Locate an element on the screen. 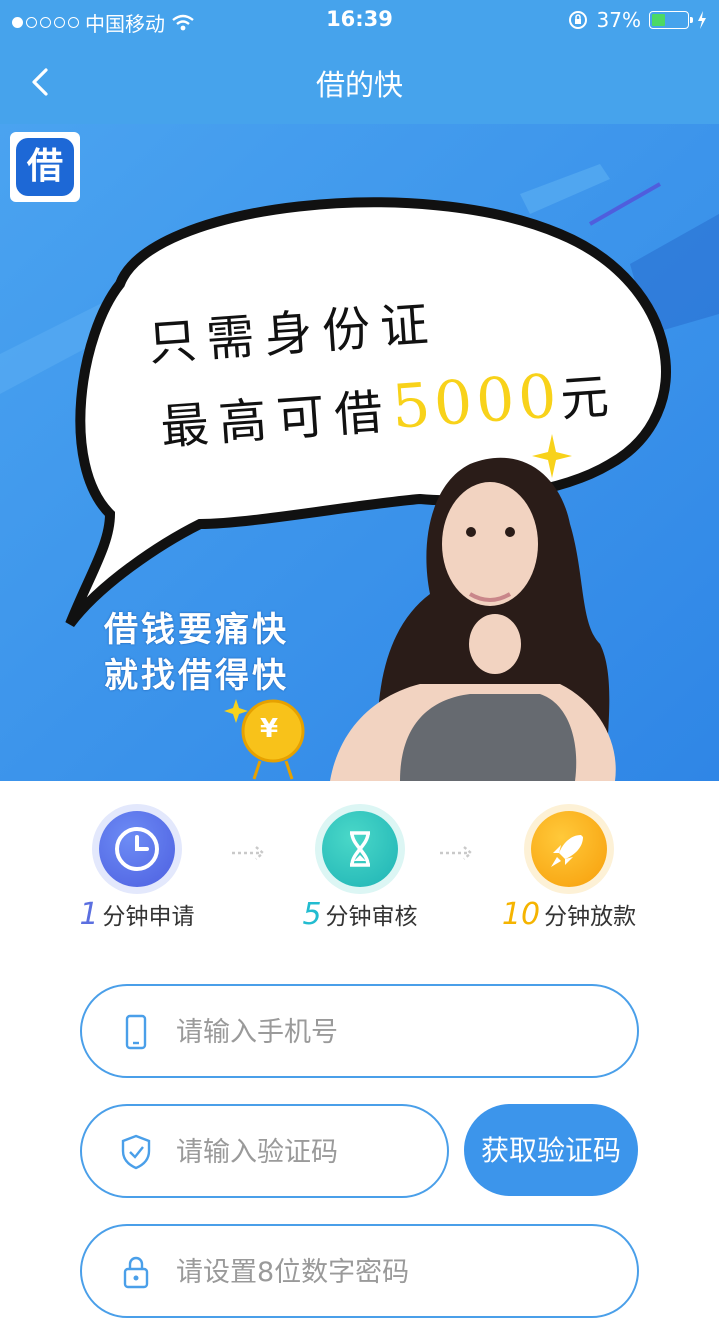 The height and width of the screenshot is (1318, 719). charging-icon is located at coordinates (702, 20).